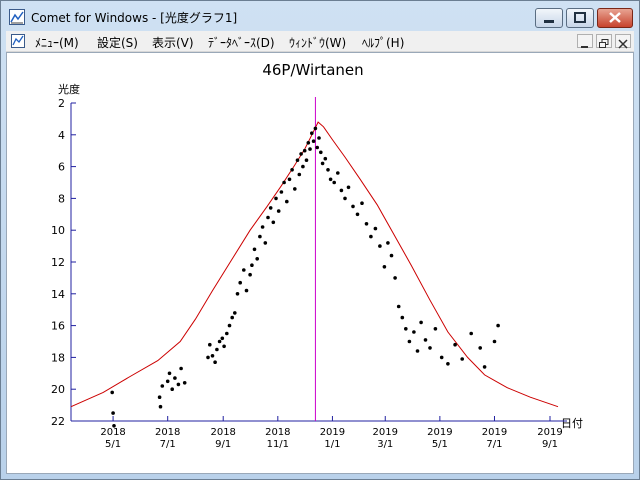  Describe the element at coordinates (585, 41) in the screenshot. I see `mdi-minimize-button` at that location.